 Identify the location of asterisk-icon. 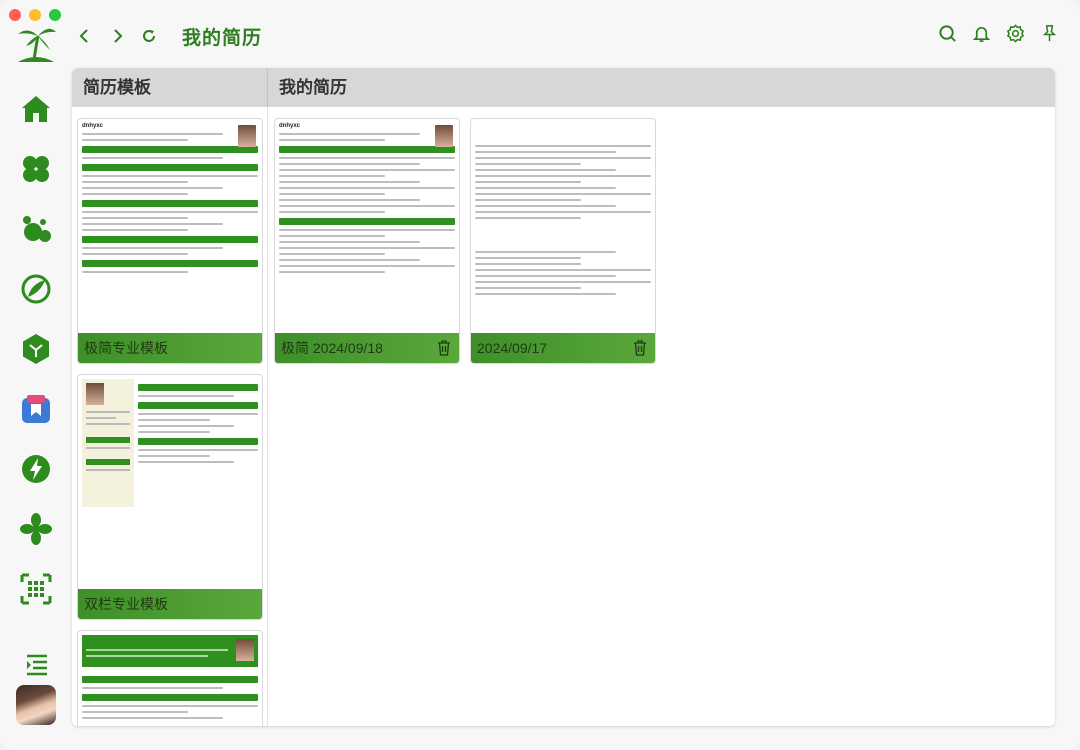
(36, 529).